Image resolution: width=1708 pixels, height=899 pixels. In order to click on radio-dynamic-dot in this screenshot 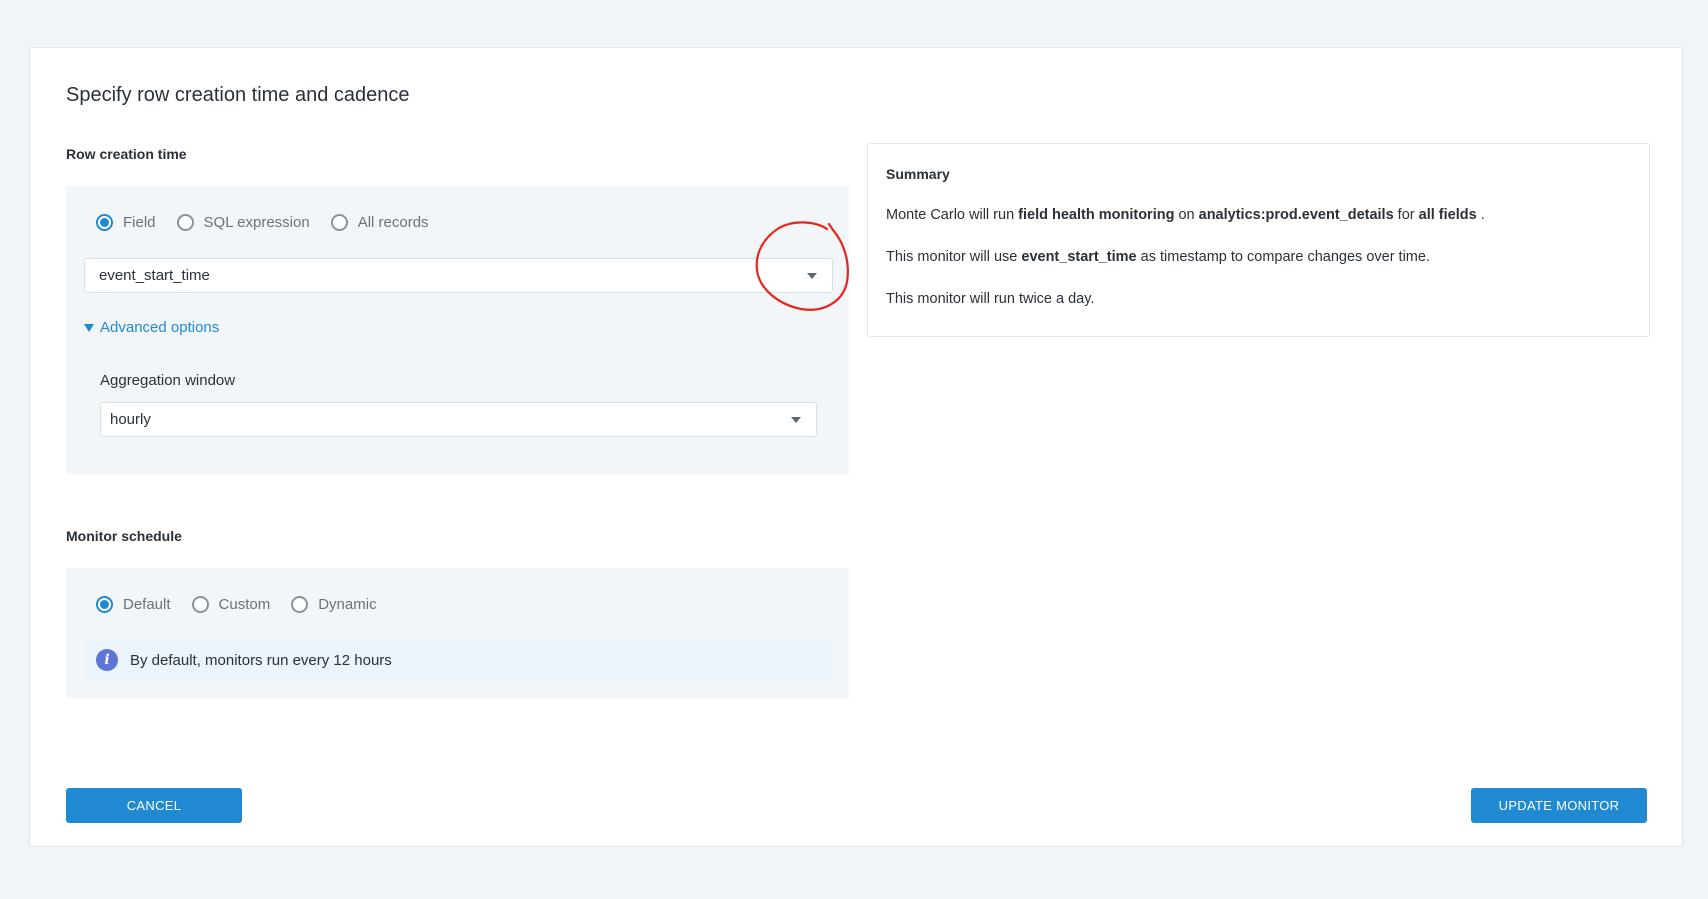, I will do `click(300, 604)`.